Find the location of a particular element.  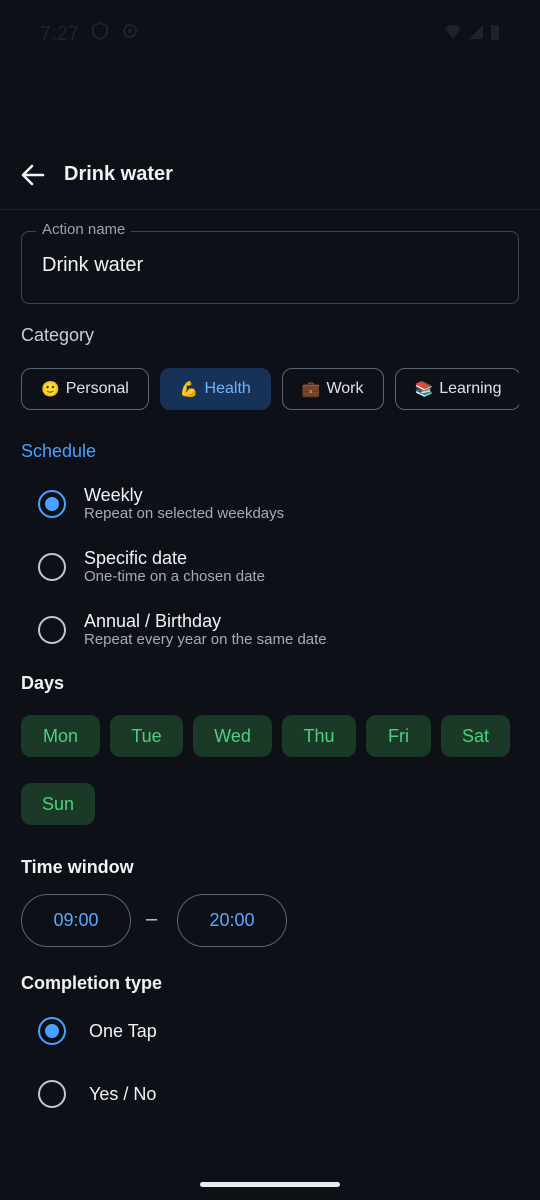

option-subtitle: One-time on a chosen date is located at coordinates (174, 576).